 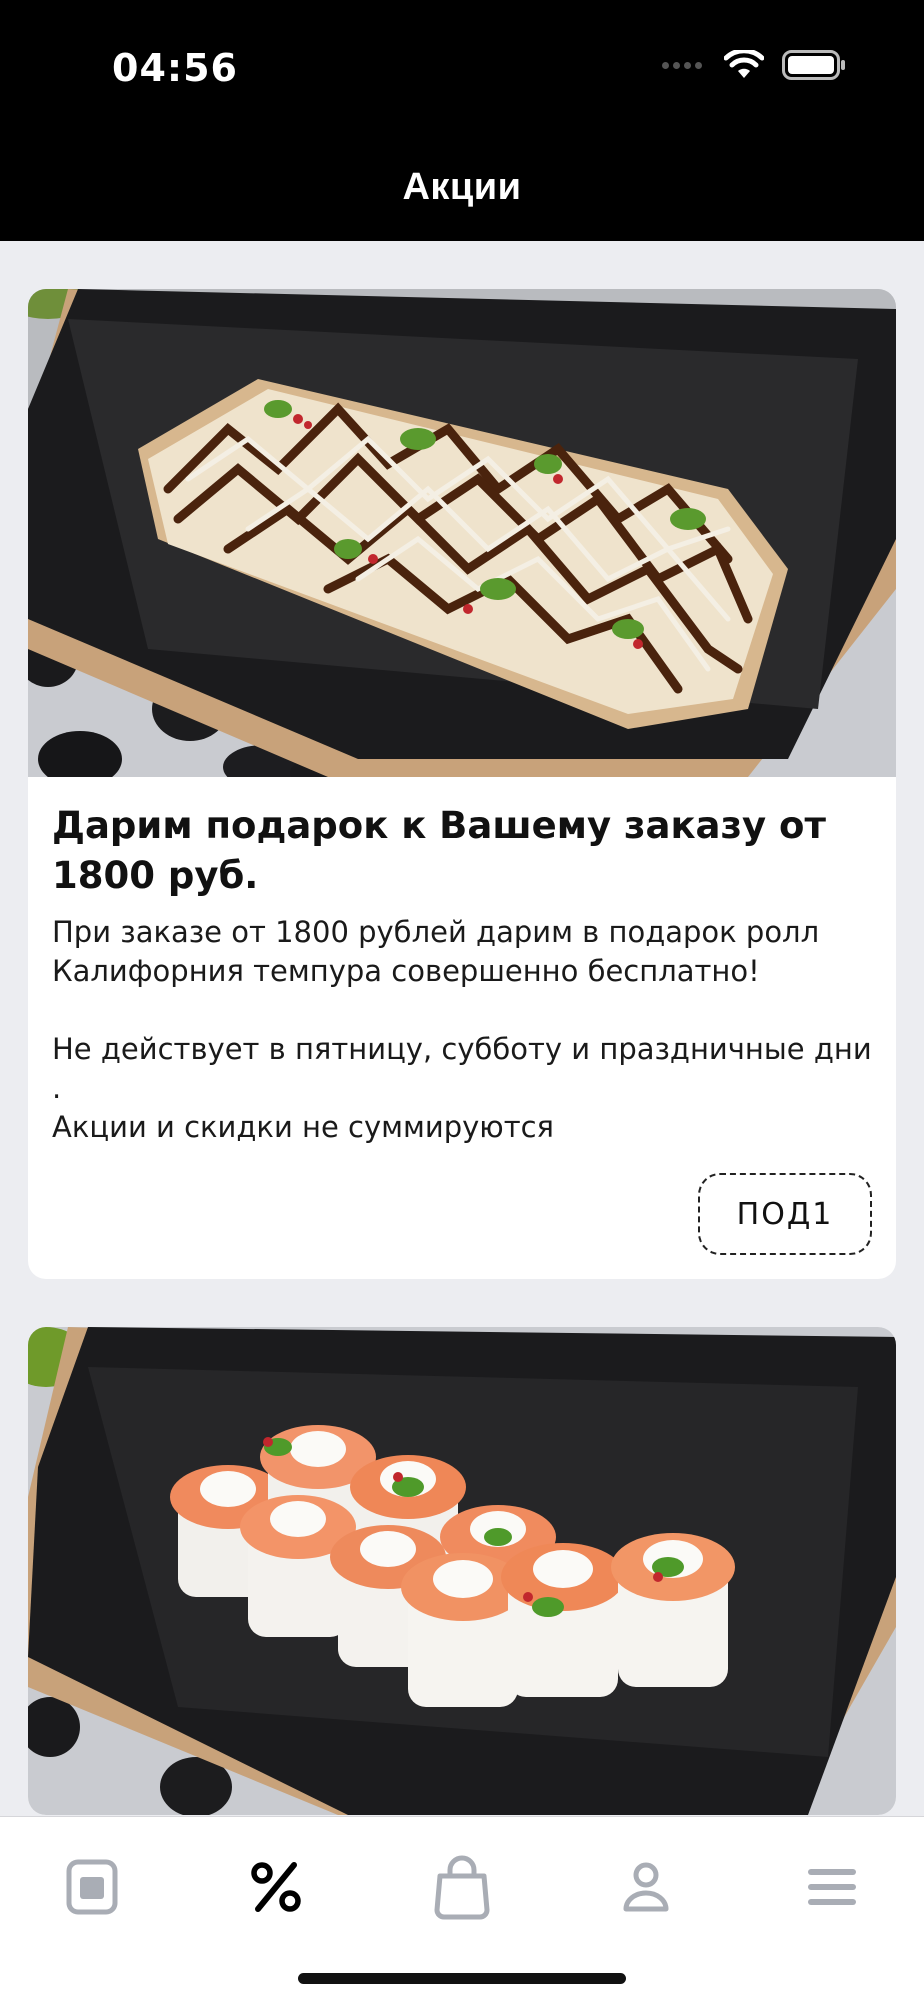 I want to click on tab-cart, so click(x=462, y=1887).